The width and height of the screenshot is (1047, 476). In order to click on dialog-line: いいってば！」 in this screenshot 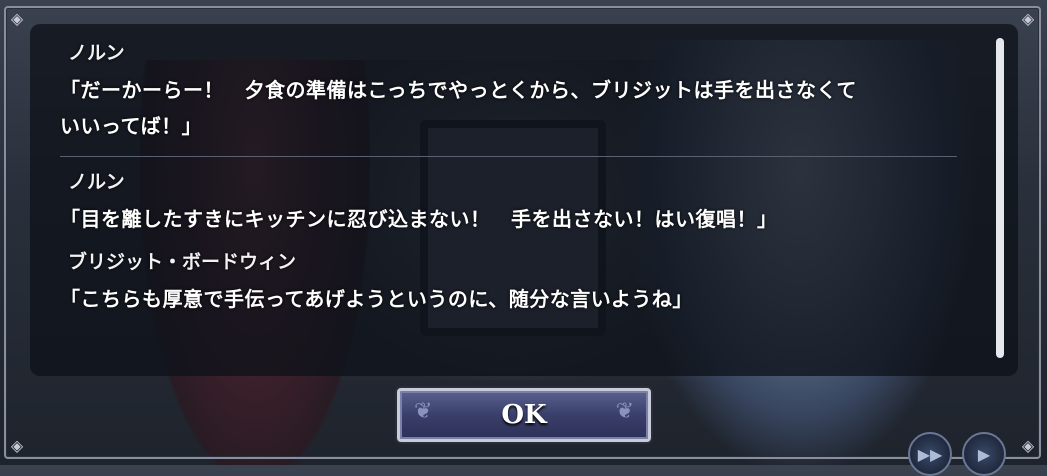, I will do `click(131, 126)`.